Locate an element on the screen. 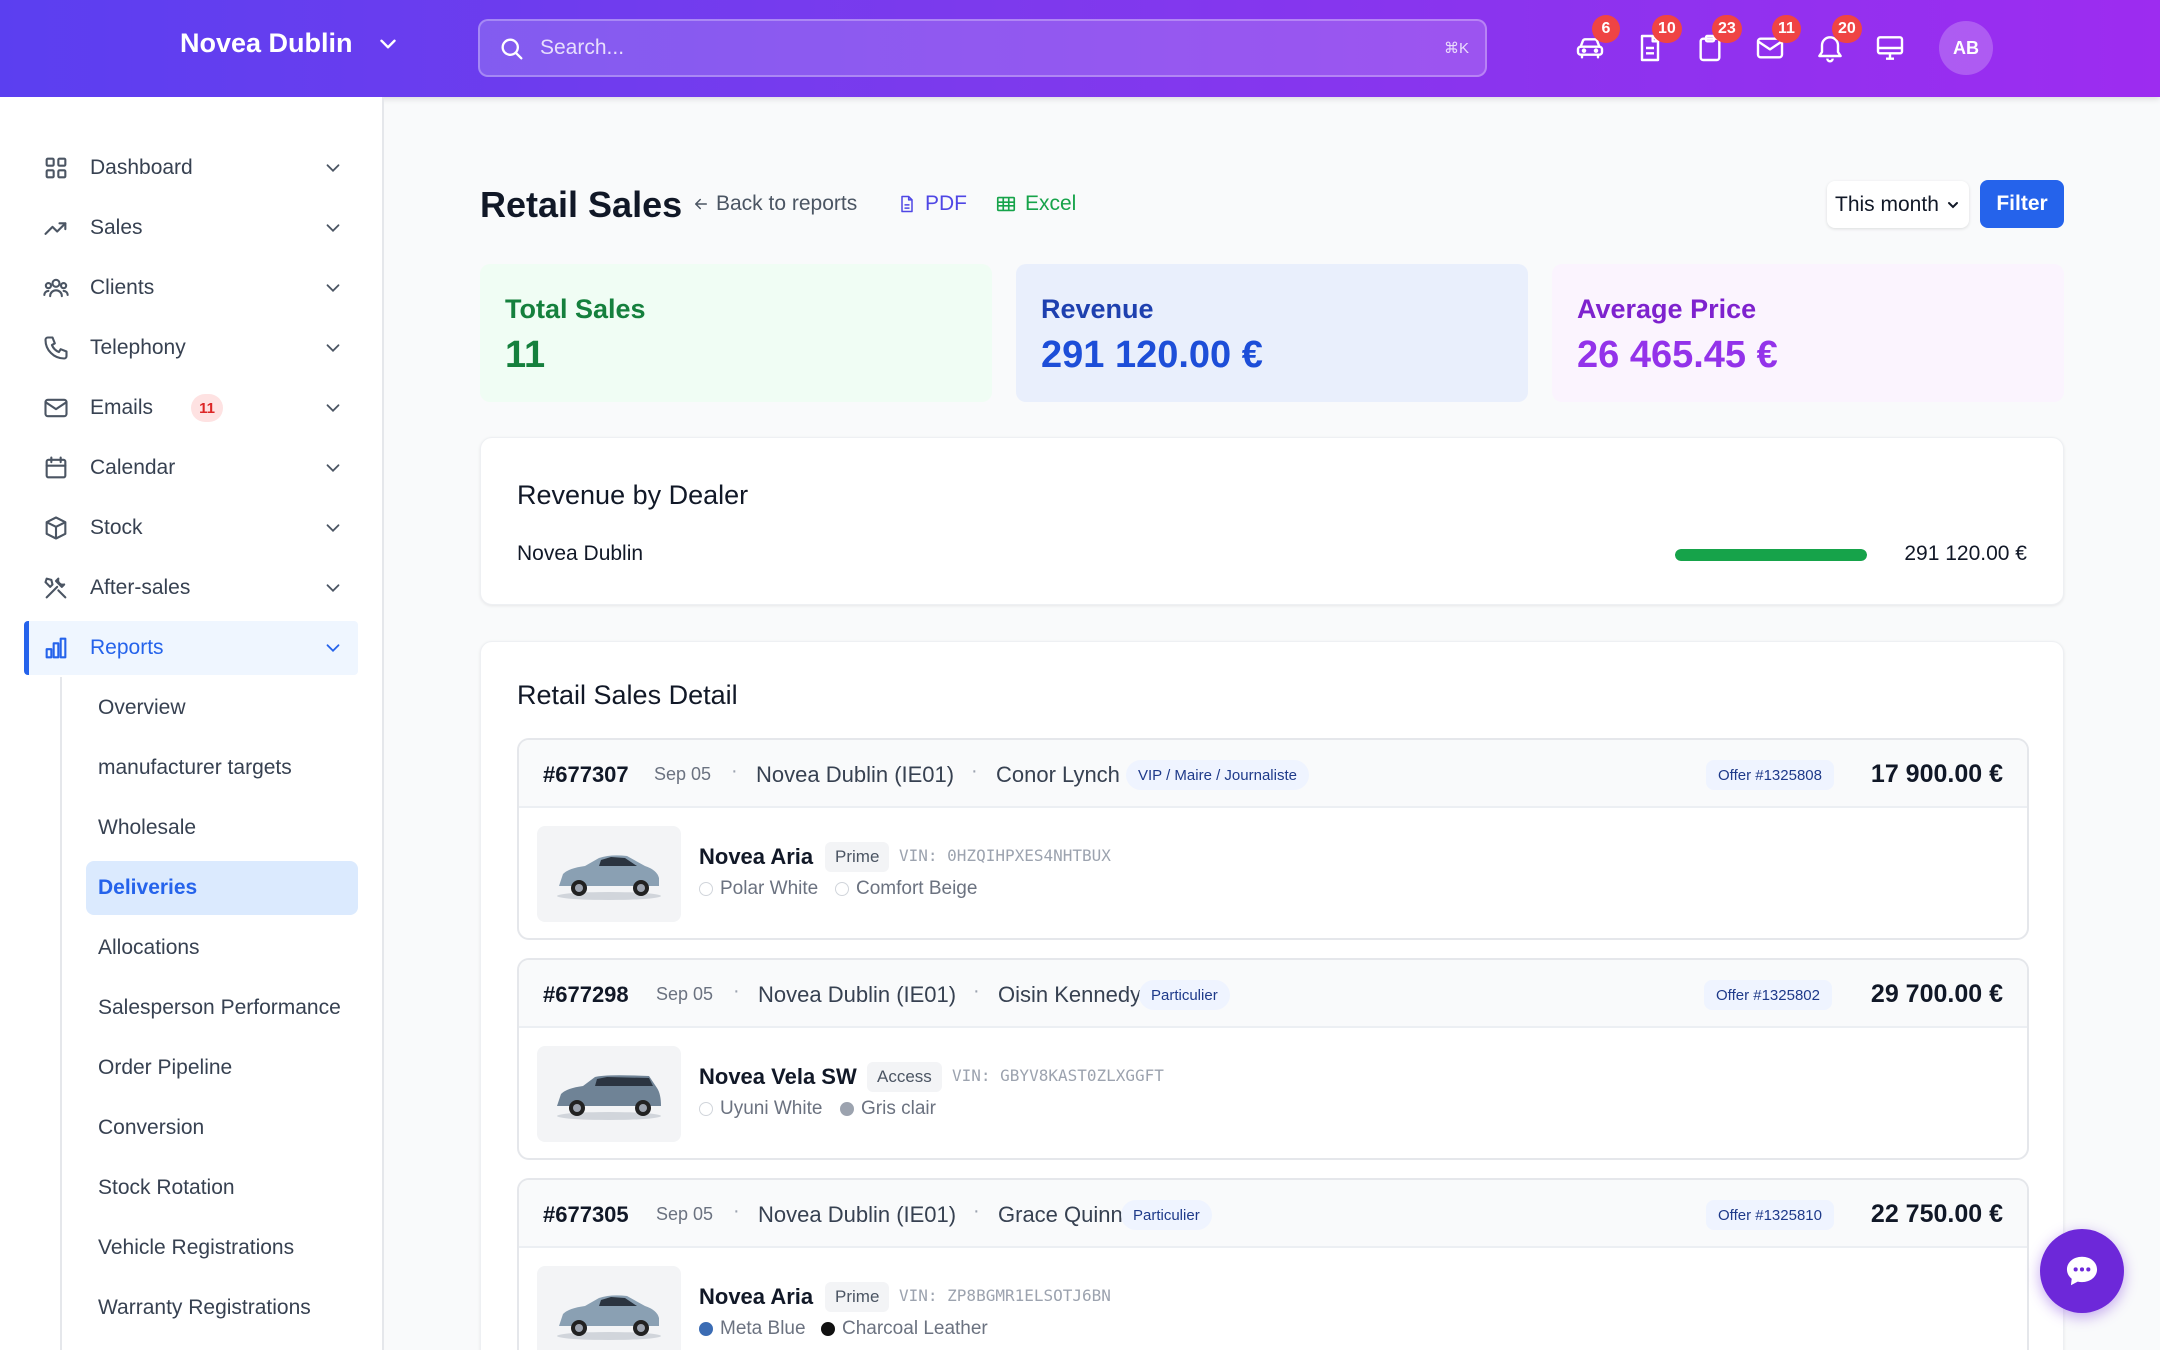  interior-colour: Comfort Beige is located at coordinates (906, 889).